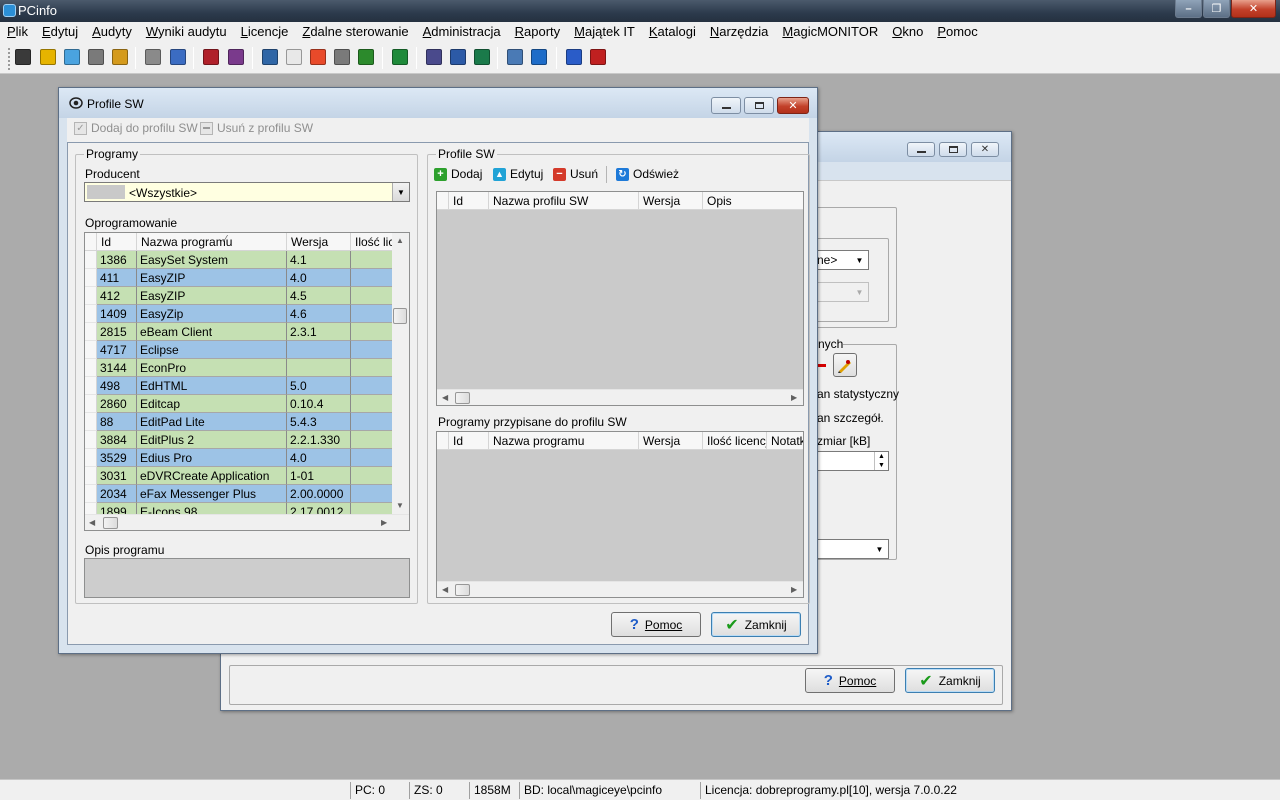 The image size is (1280, 800). What do you see at coordinates (265, 32) in the screenshot?
I see `menu-4: Licencje` at bounding box center [265, 32].